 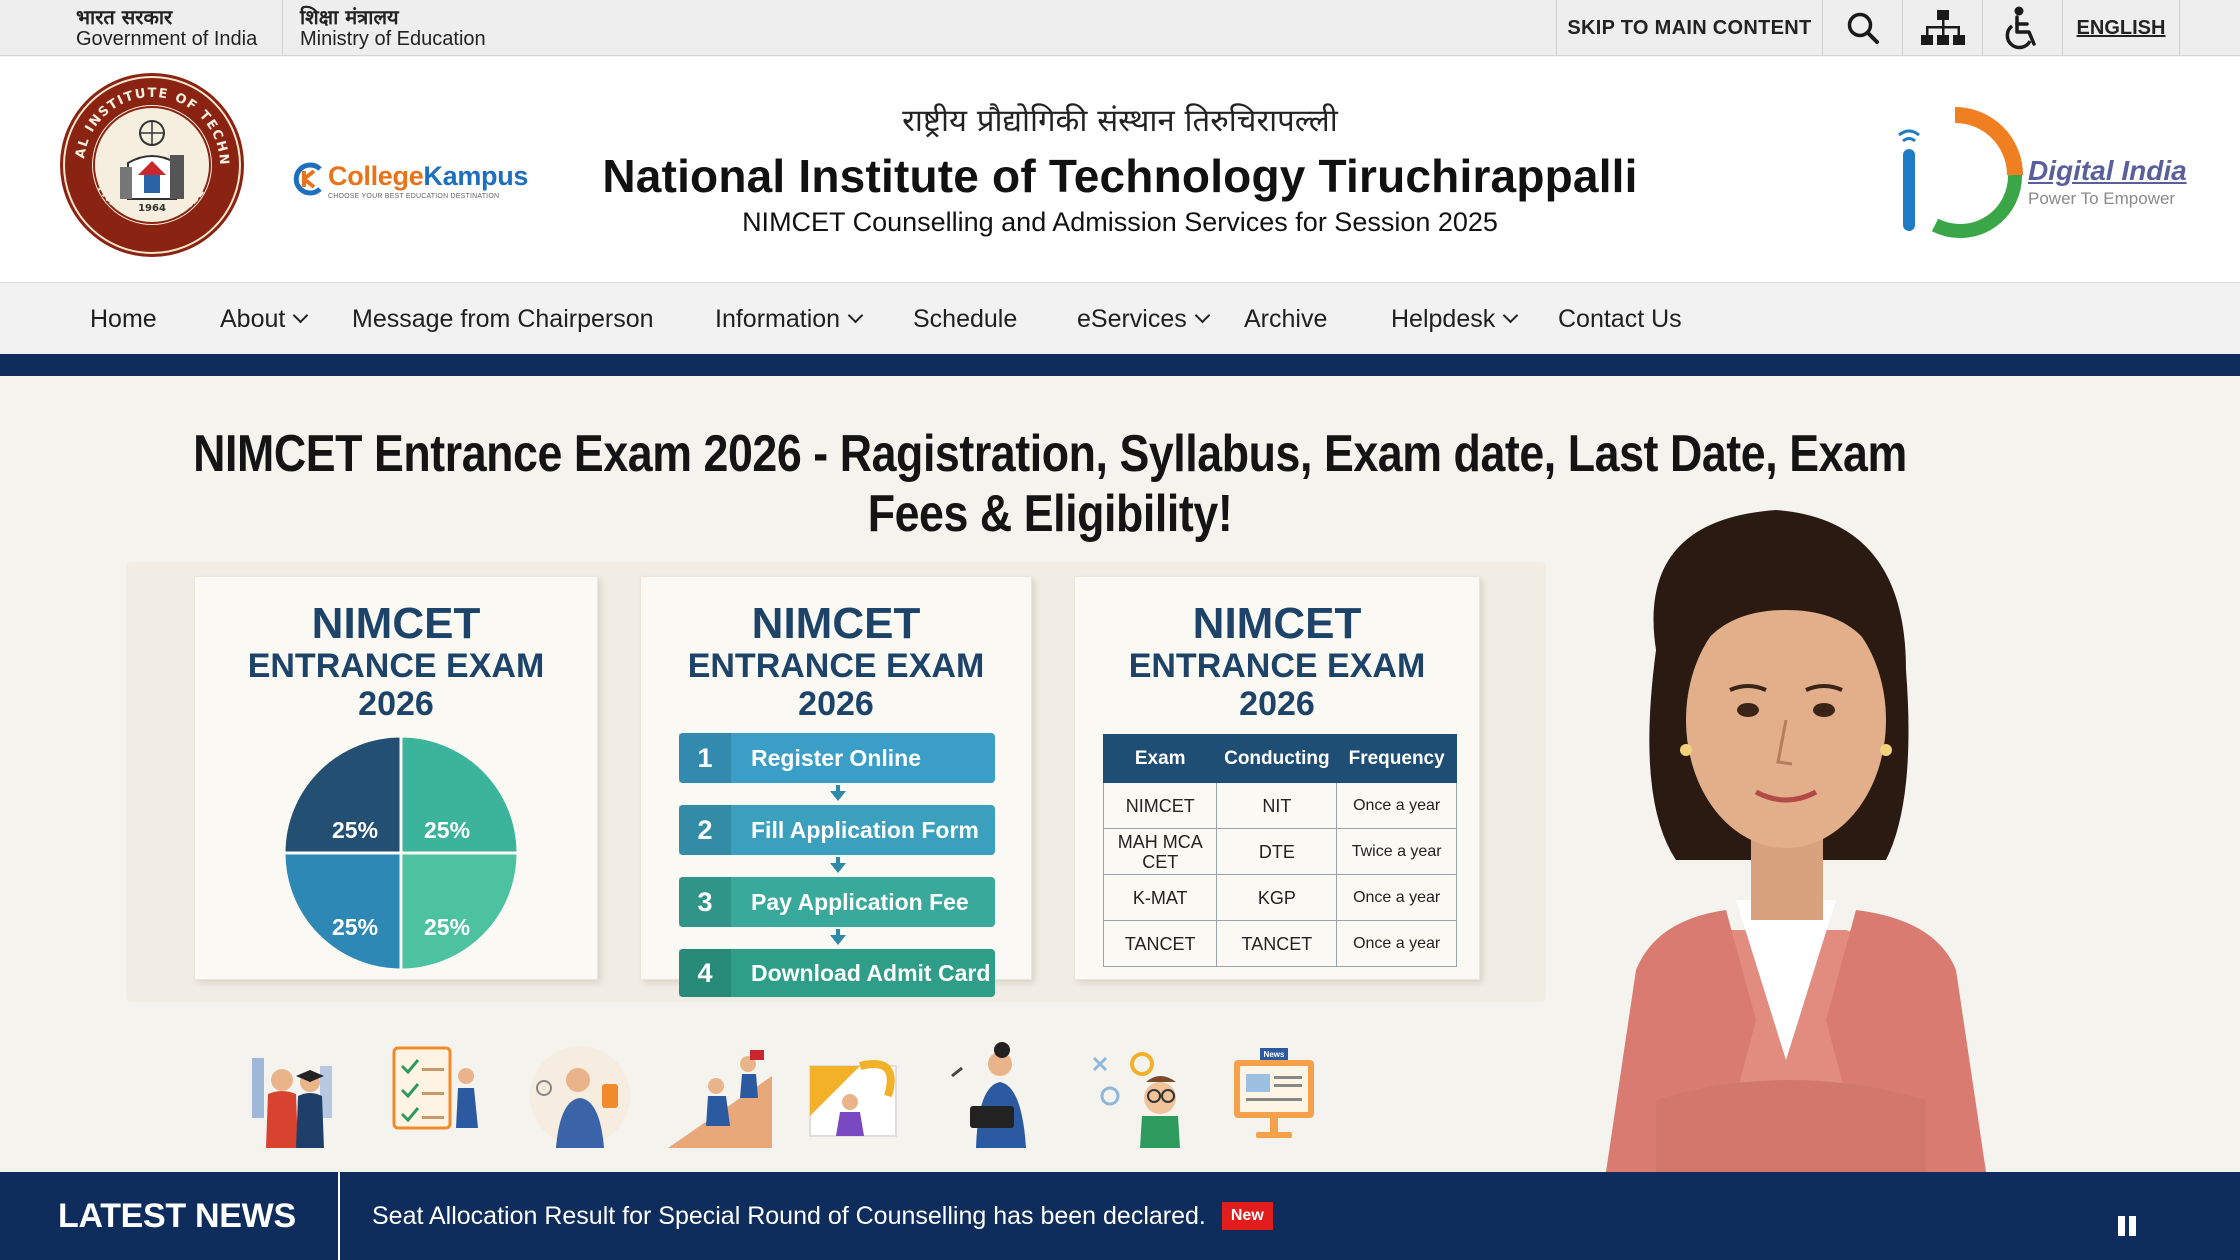 What do you see at coordinates (414, 196) in the screenshot?
I see `collegekampus-tagline: CHOOSE YOUR BEST EDUCATION DESTINATION` at bounding box center [414, 196].